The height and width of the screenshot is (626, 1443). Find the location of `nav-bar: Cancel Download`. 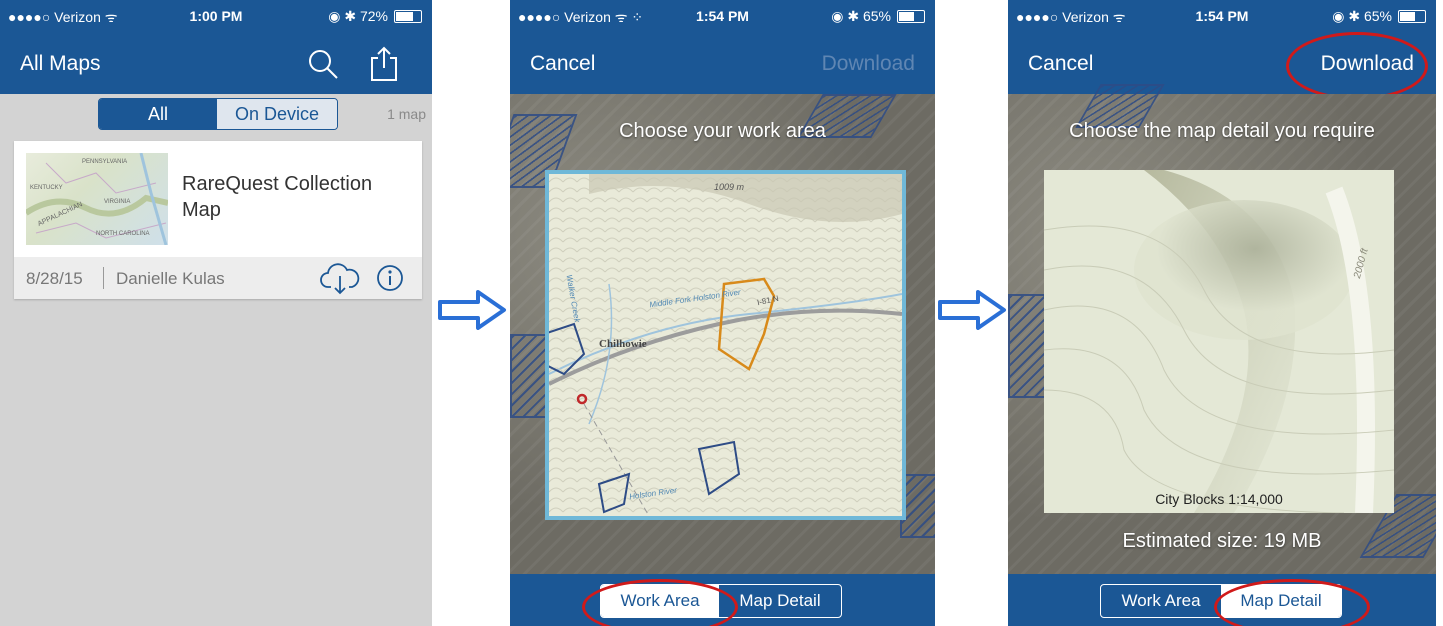

nav-bar: Cancel Download is located at coordinates (722, 64).